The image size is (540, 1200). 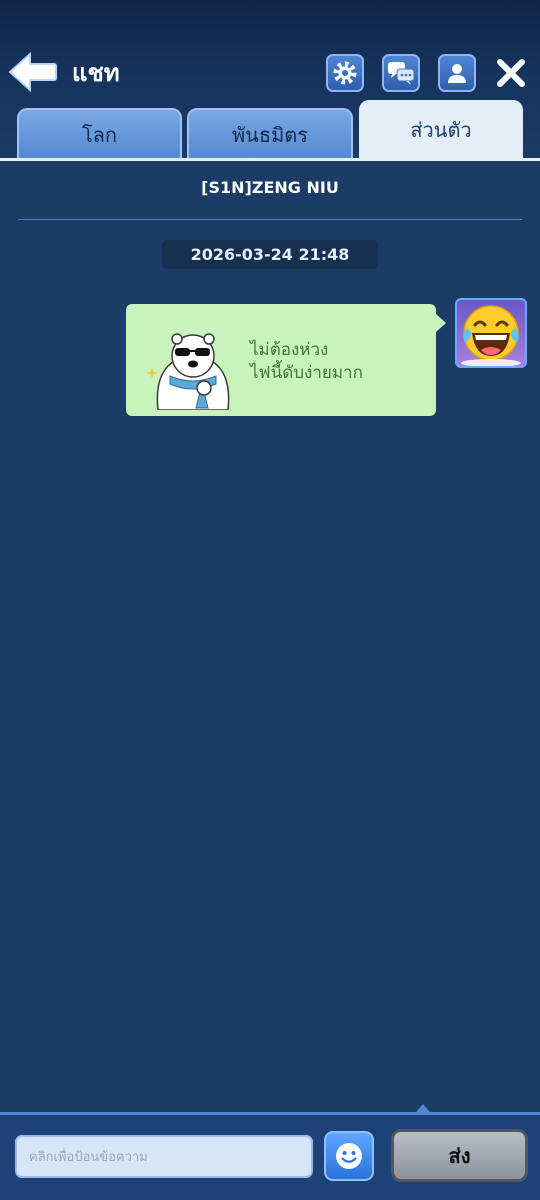 What do you see at coordinates (164, 1156) in the screenshot?
I see `message-input: คลิกเพื่อป้อนข้อความ` at bounding box center [164, 1156].